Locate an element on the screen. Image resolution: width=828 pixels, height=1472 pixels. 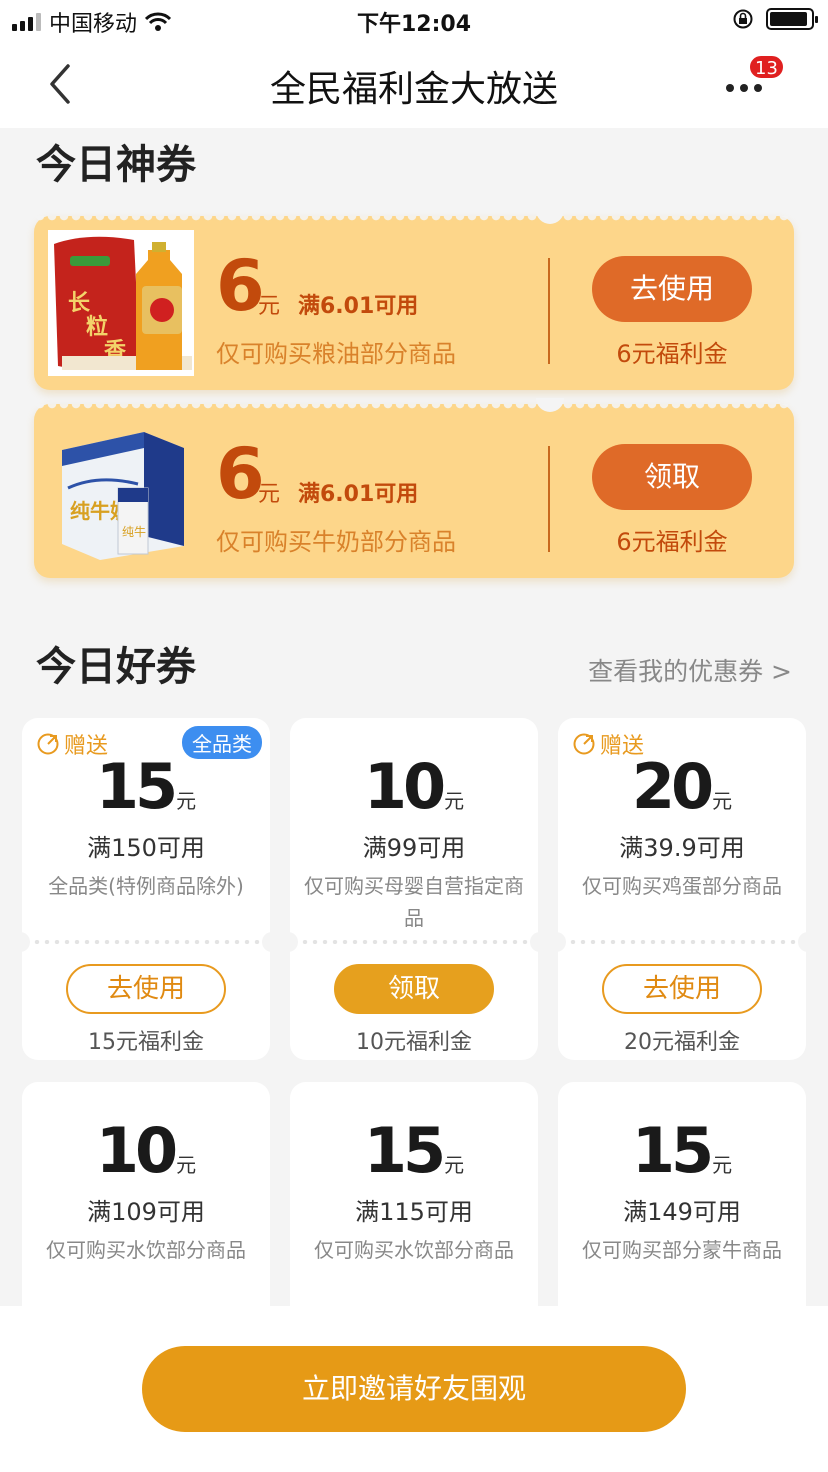
nav-bar: 全民福利金大放送 13 is located at coordinates (414, 84).